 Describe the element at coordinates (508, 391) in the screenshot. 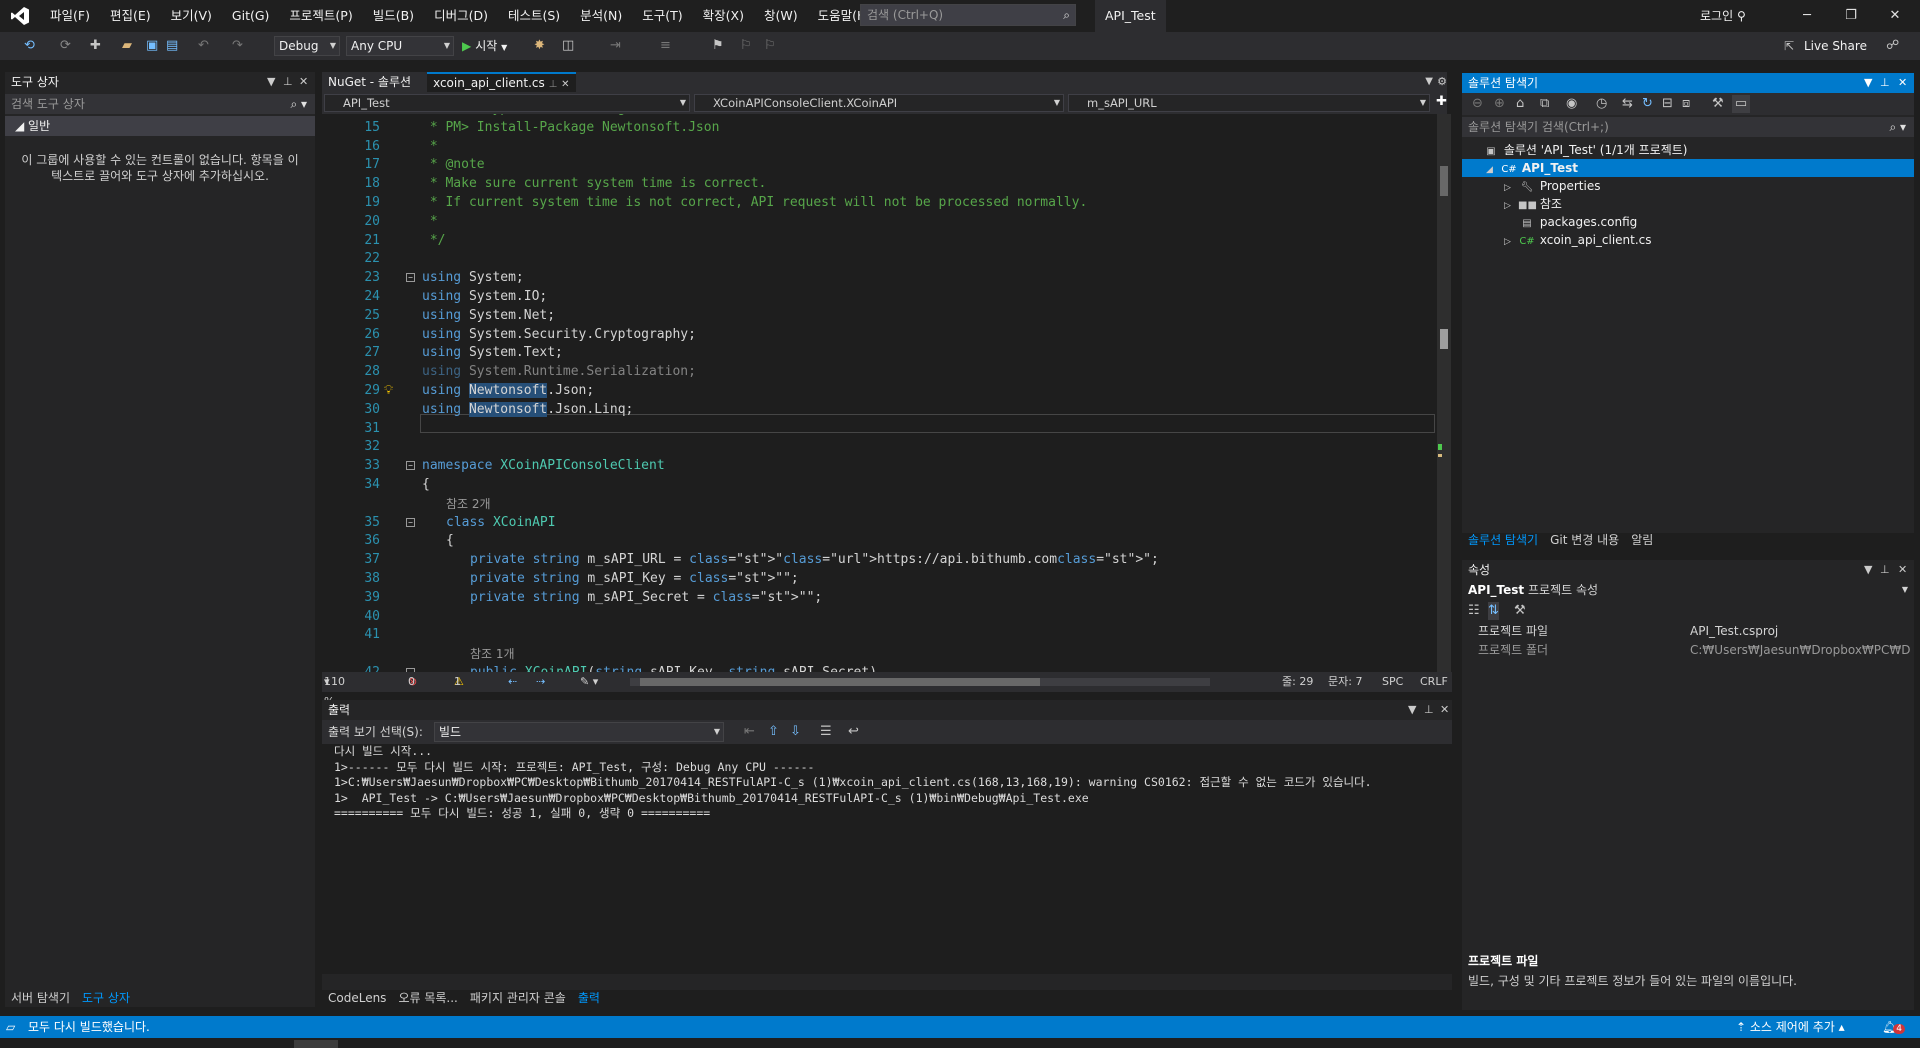

I see `code-text: using Newtonsoft.Json;` at that location.